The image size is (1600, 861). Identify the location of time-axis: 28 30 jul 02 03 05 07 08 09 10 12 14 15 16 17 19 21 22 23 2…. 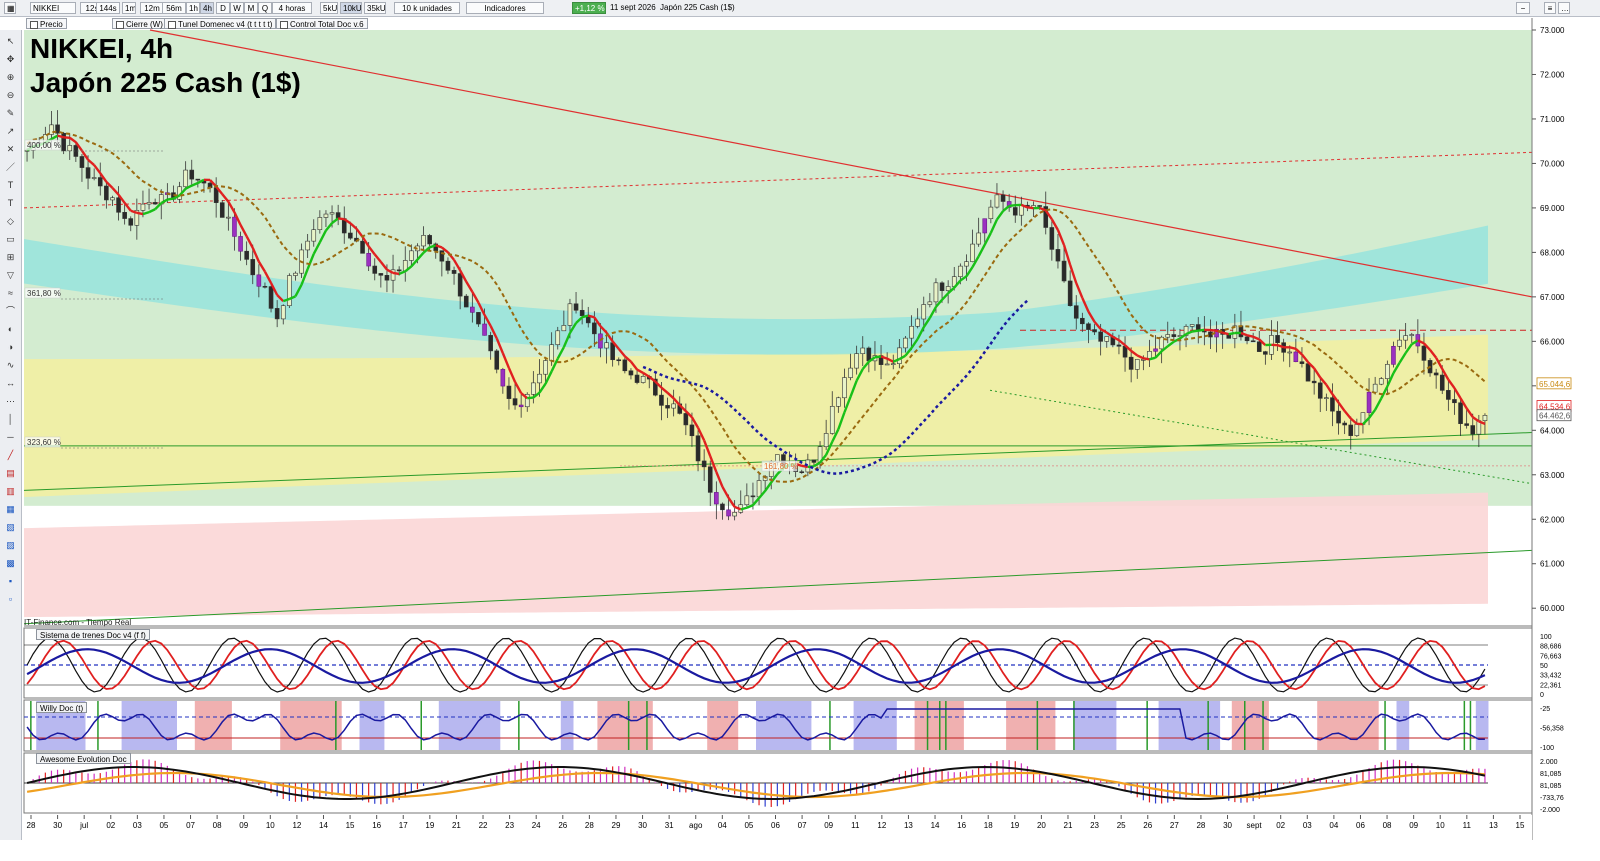
(778, 827).